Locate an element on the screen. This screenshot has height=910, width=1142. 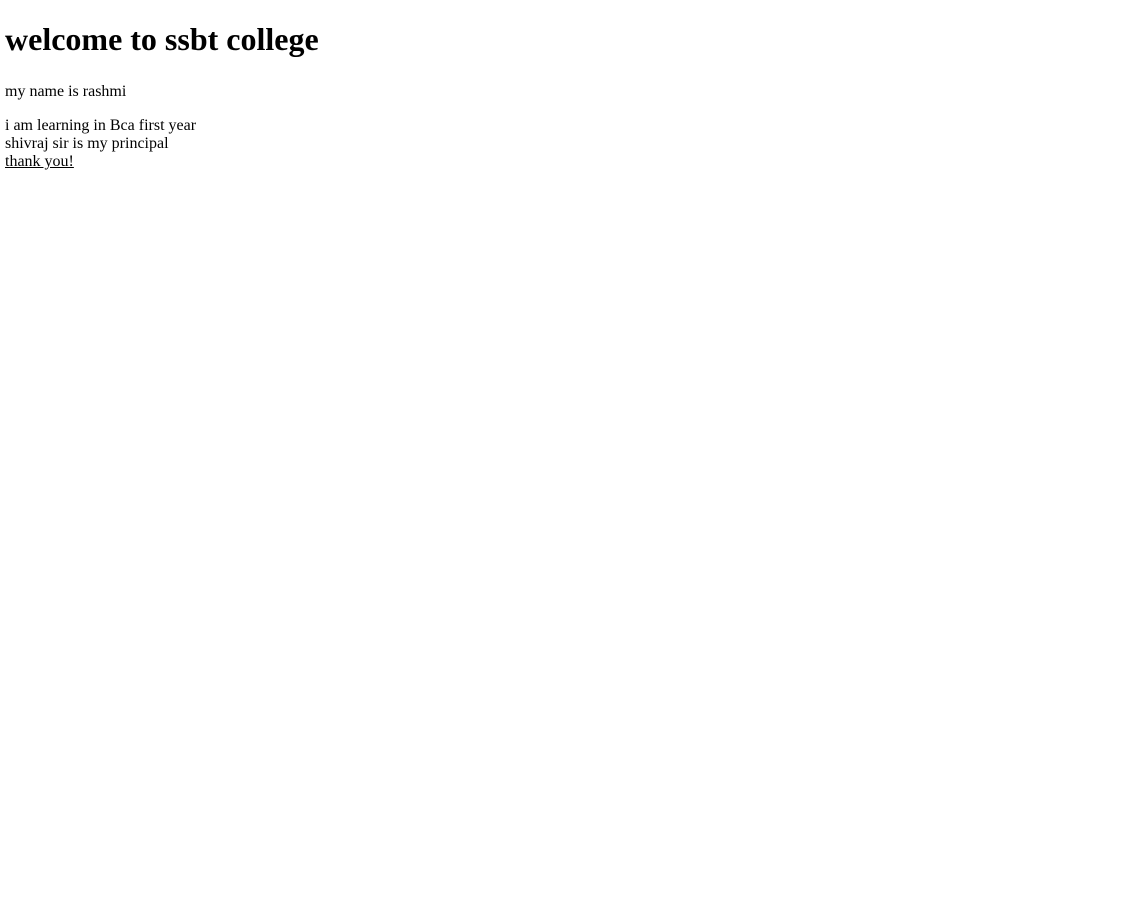
page-title: welcome to ssbt college is located at coordinates (162, 39).